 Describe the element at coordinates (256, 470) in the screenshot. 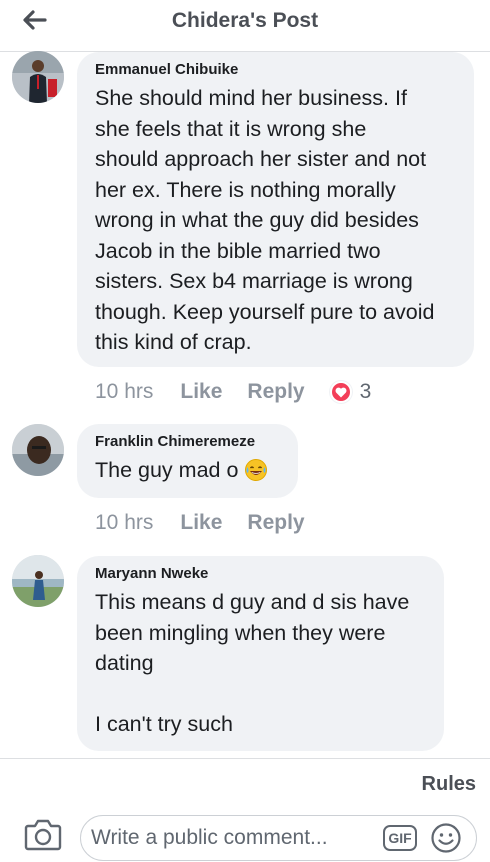

I see `laughing-tears-emoji` at that location.